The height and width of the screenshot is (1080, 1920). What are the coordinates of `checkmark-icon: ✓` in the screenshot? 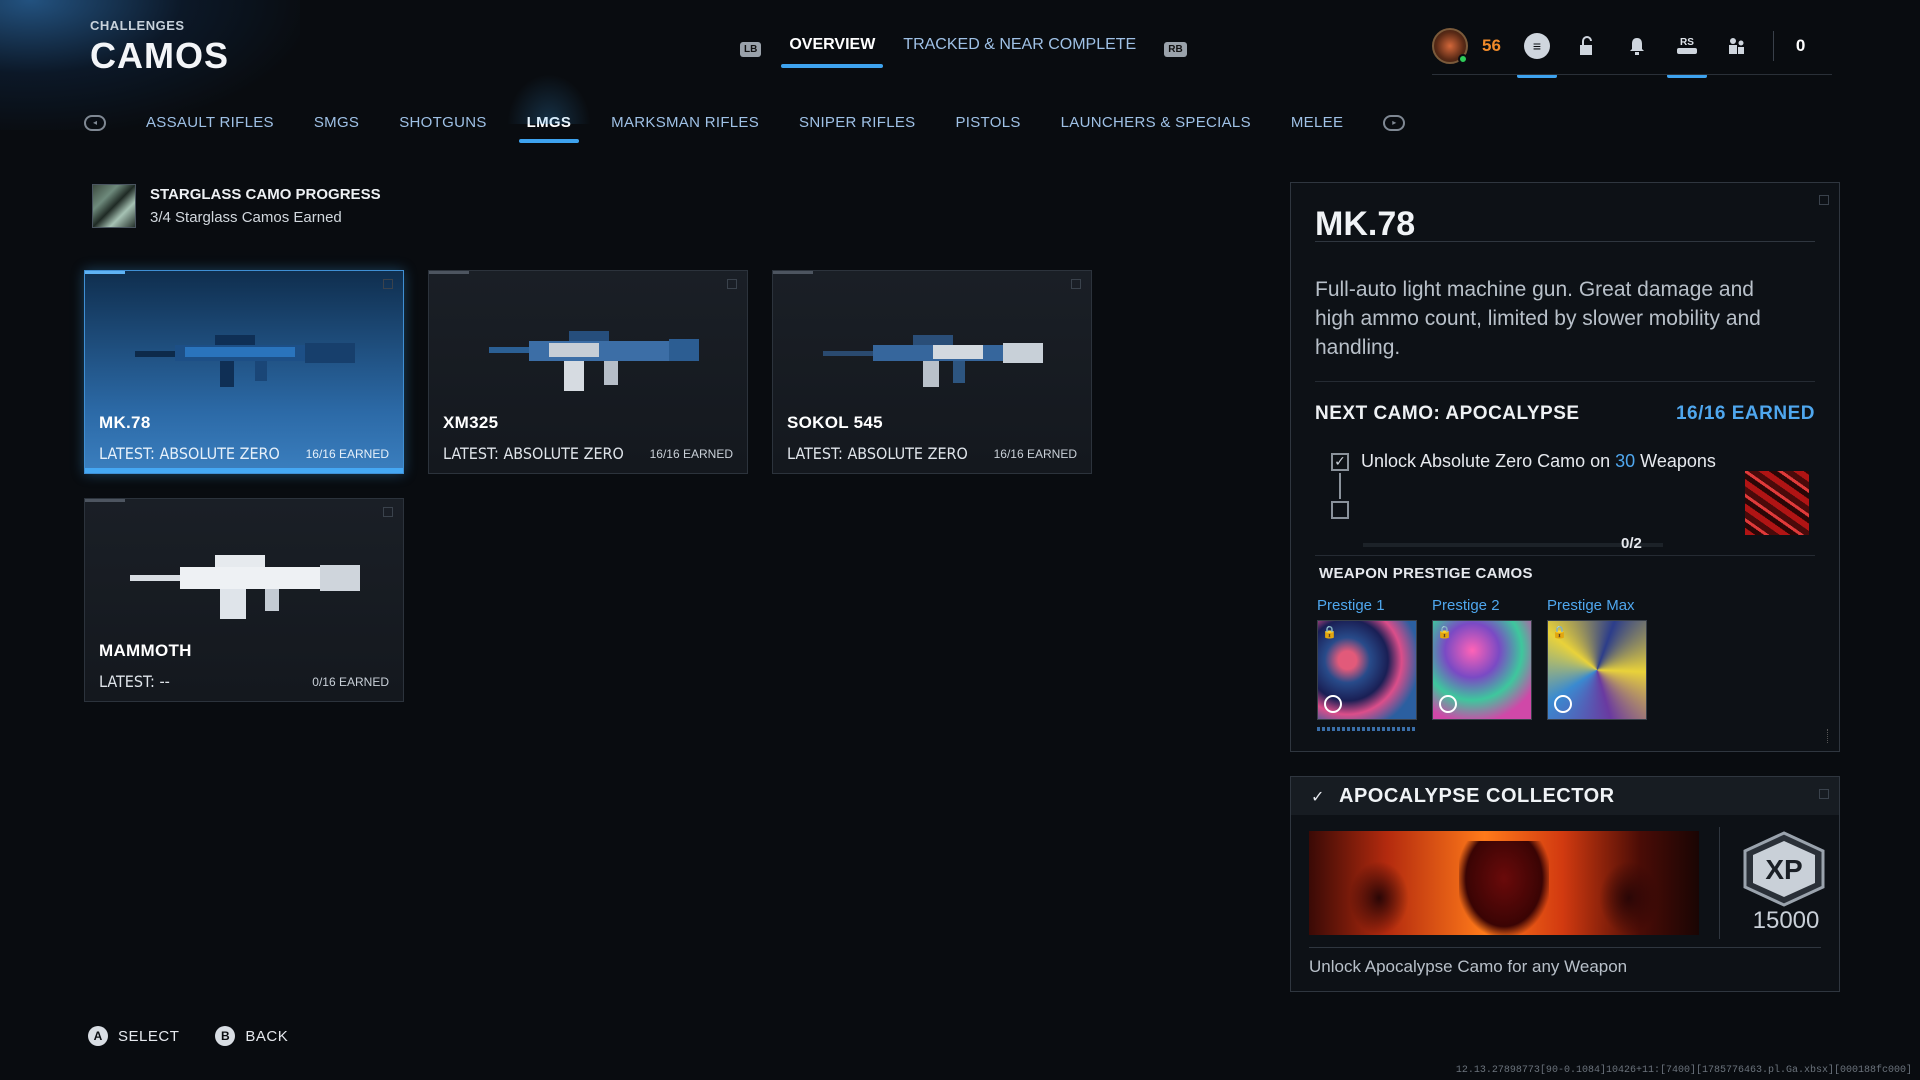 It's located at (1318, 797).